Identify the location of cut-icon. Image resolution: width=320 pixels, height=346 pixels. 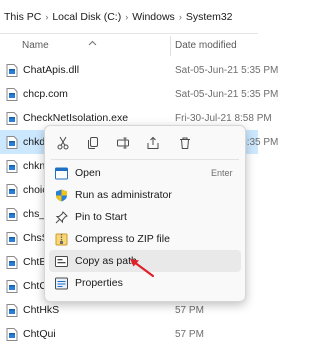
(63, 143).